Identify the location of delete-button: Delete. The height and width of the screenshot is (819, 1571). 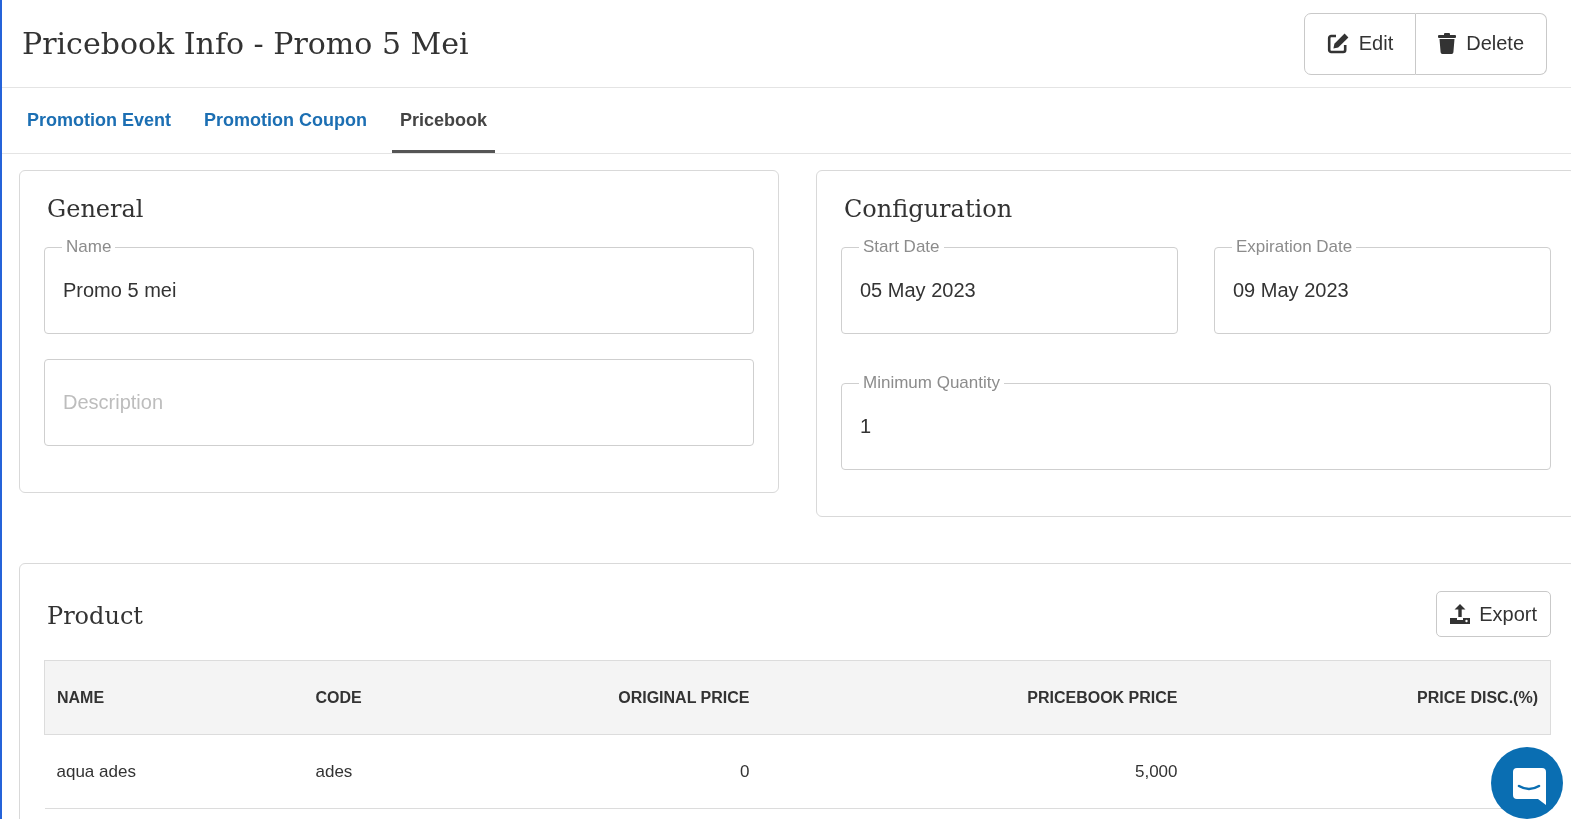
(1481, 43).